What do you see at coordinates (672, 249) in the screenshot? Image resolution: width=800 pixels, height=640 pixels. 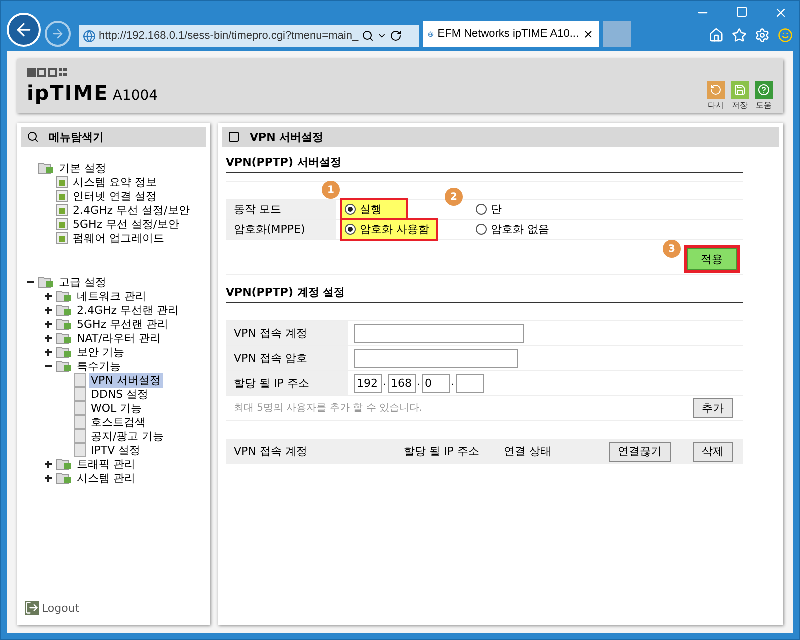 I see `step-badge: 3` at bounding box center [672, 249].